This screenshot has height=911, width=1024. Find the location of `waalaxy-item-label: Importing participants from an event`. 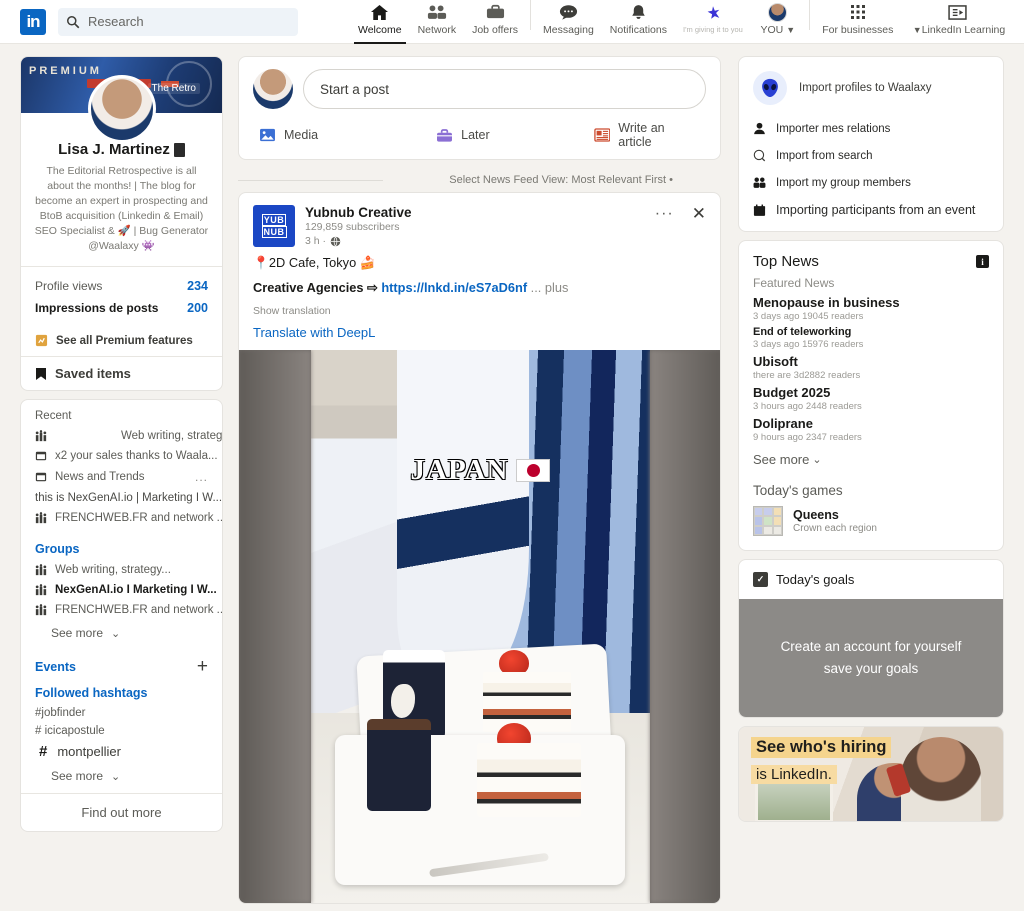

waalaxy-item-label: Importing participants from an event is located at coordinates (876, 210).